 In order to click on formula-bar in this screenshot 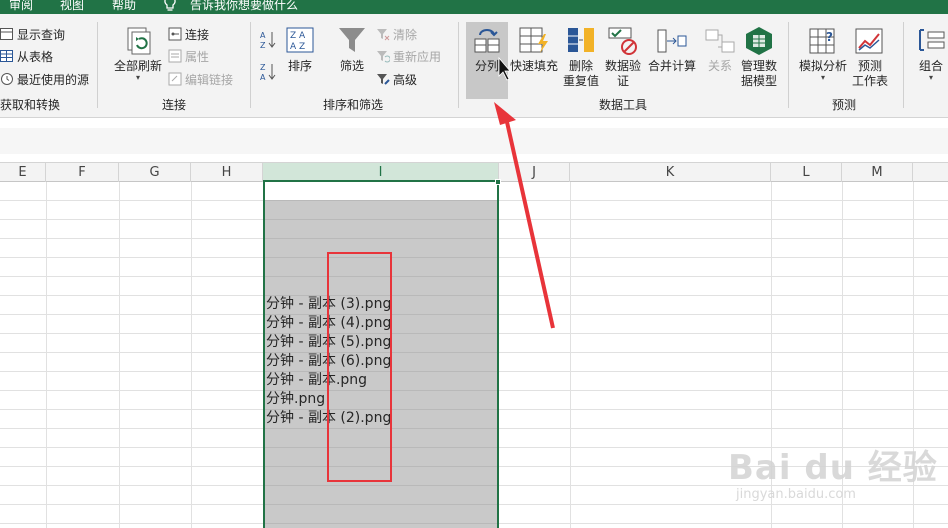, I will do `click(474, 141)`.